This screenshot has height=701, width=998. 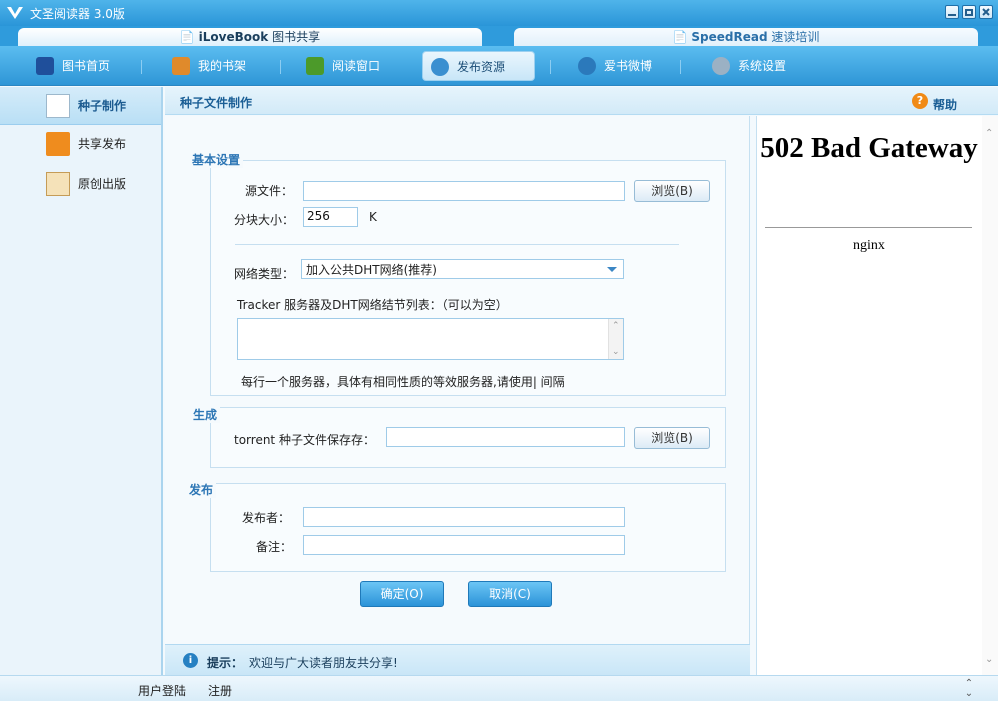 What do you see at coordinates (510, 594) in the screenshot?
I see `cancel-button: 取消(C)` at bounding box center [510, 594].